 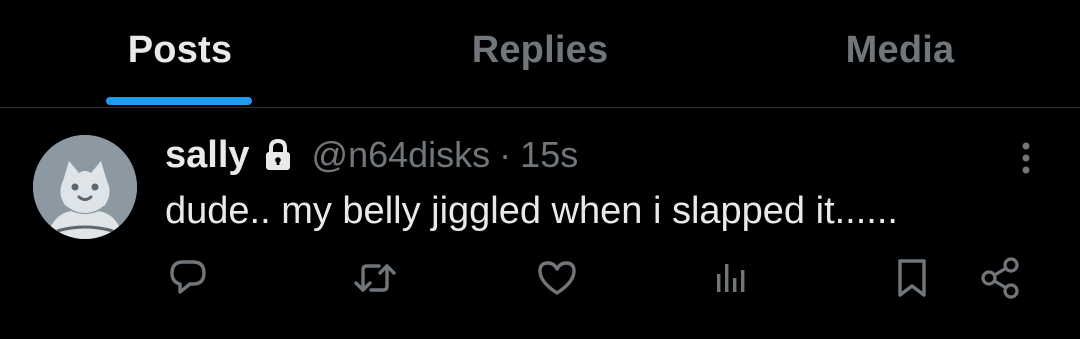 I want to click on post-header: sally @n64disks · 15s, so click(x=371, y=155).